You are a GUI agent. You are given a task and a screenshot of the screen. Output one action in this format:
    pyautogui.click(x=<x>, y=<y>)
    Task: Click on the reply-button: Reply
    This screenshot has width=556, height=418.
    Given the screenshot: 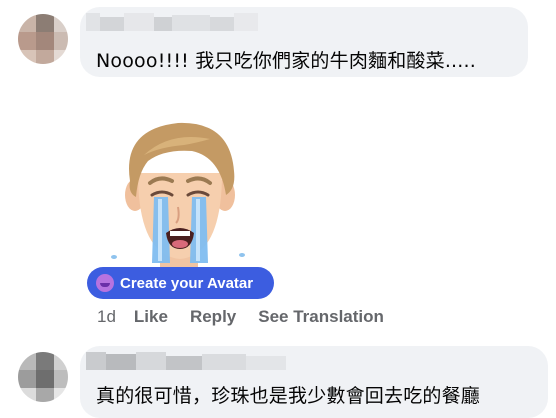 What is the action you would take?
    pyautogui.click(x=213, y=317)
    